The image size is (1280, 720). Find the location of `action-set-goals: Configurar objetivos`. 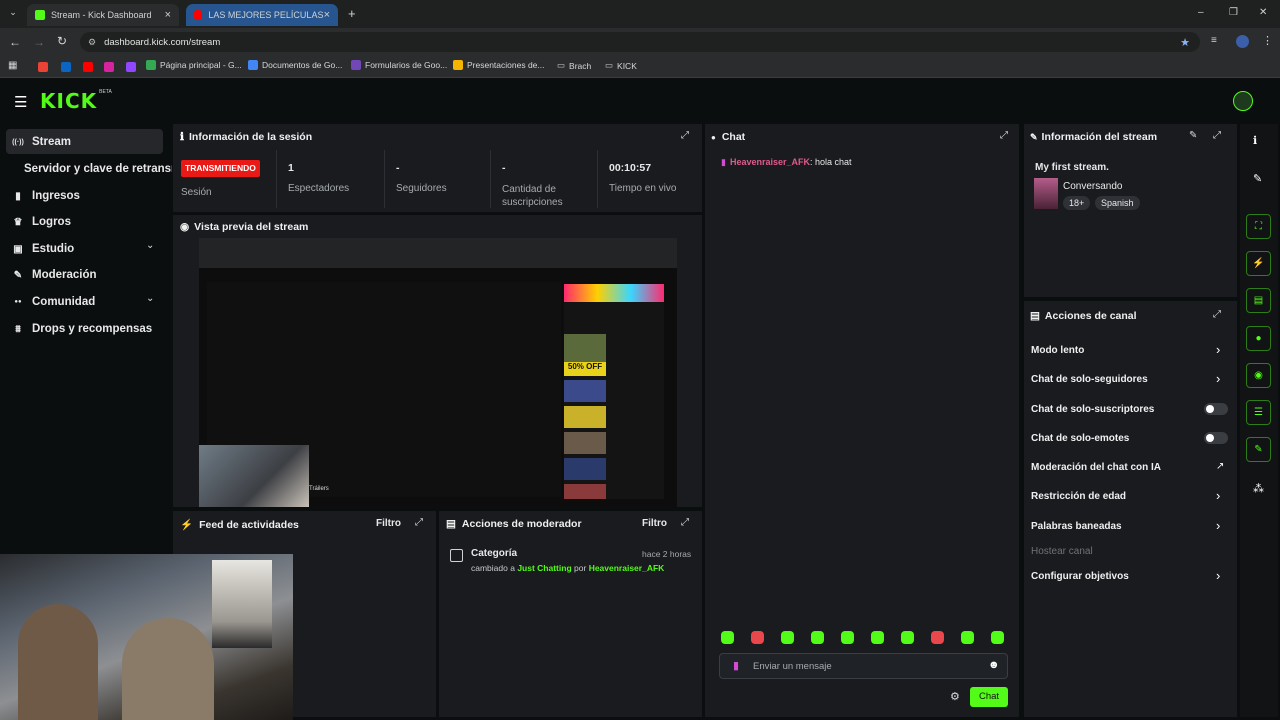

action-set-goals: Configurar objetivos is located at coordinates (1080, 576).